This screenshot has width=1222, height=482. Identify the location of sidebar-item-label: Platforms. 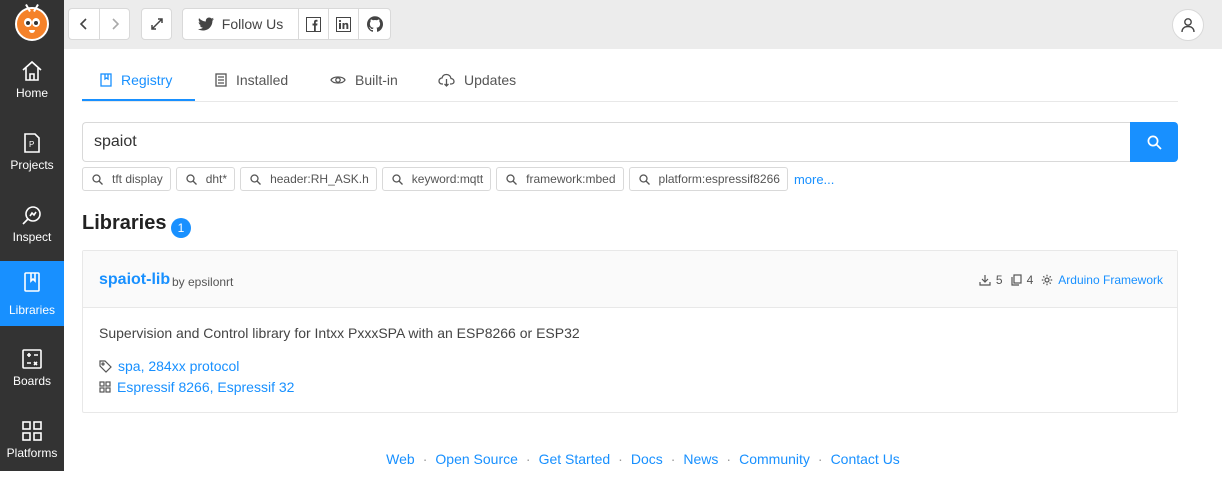
(32, 453).